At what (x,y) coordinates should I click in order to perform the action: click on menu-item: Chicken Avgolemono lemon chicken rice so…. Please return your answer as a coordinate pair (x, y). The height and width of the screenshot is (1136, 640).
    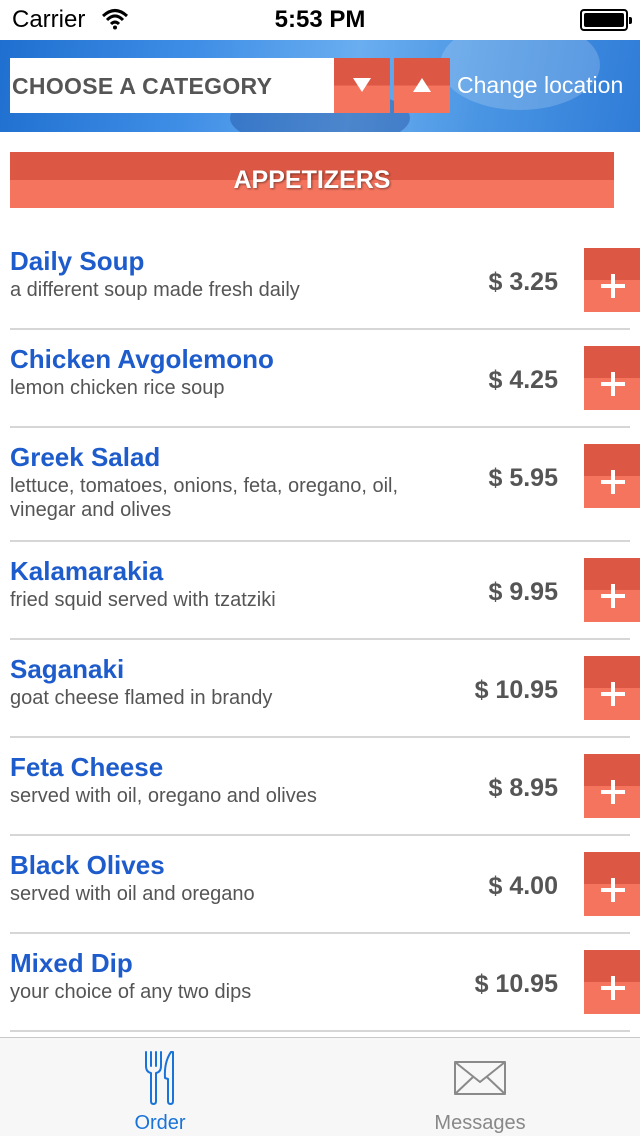
    Looking at the image, I should click on (325, 379).